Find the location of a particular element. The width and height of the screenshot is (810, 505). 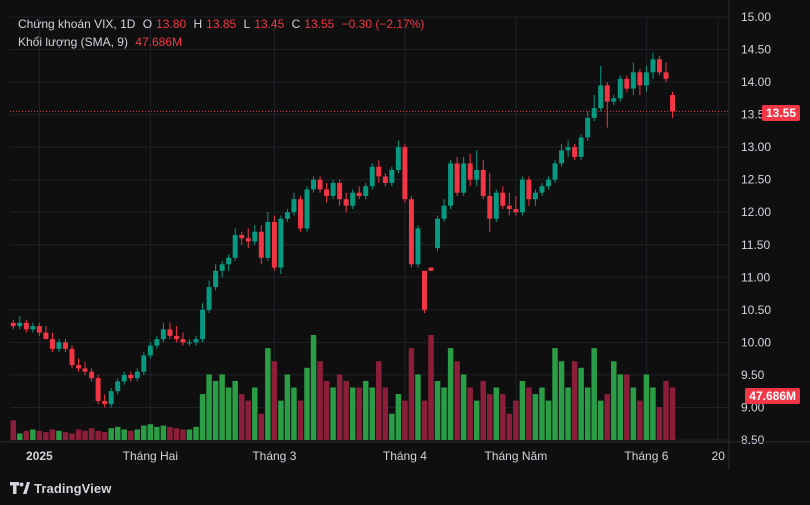

legend-change: −0.30 (−2.17%) is located at coordinates (383, 24).